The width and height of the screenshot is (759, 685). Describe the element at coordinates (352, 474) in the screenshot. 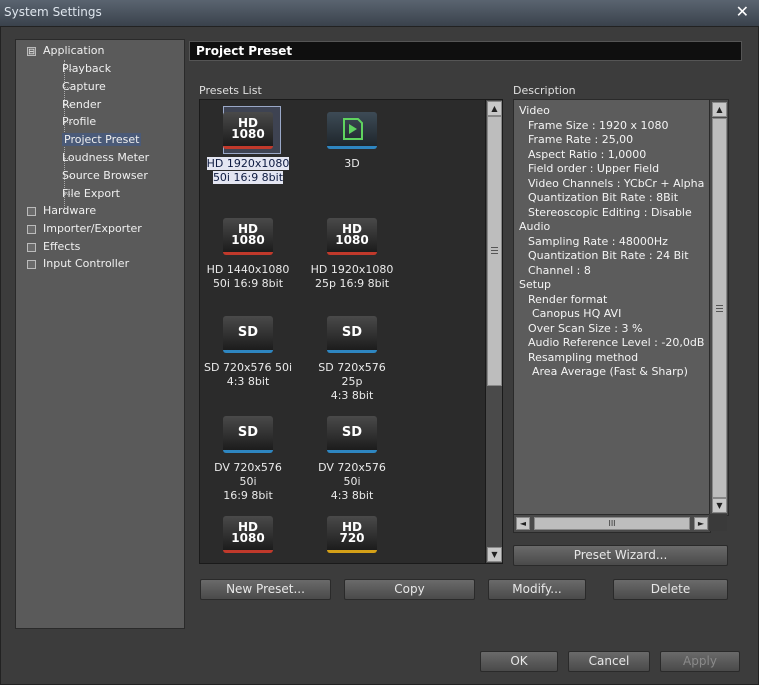

I see `preset-caption-line: DV 720x576 50i` at that location.